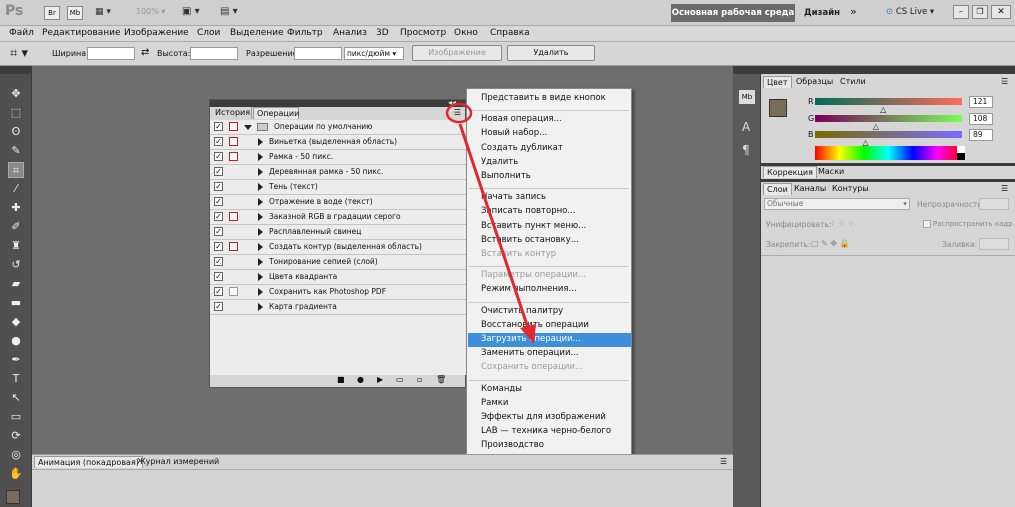  Describe the element at coordinates (528, 334) in the screenshot. I see `annotation-arrowhead` at that location.